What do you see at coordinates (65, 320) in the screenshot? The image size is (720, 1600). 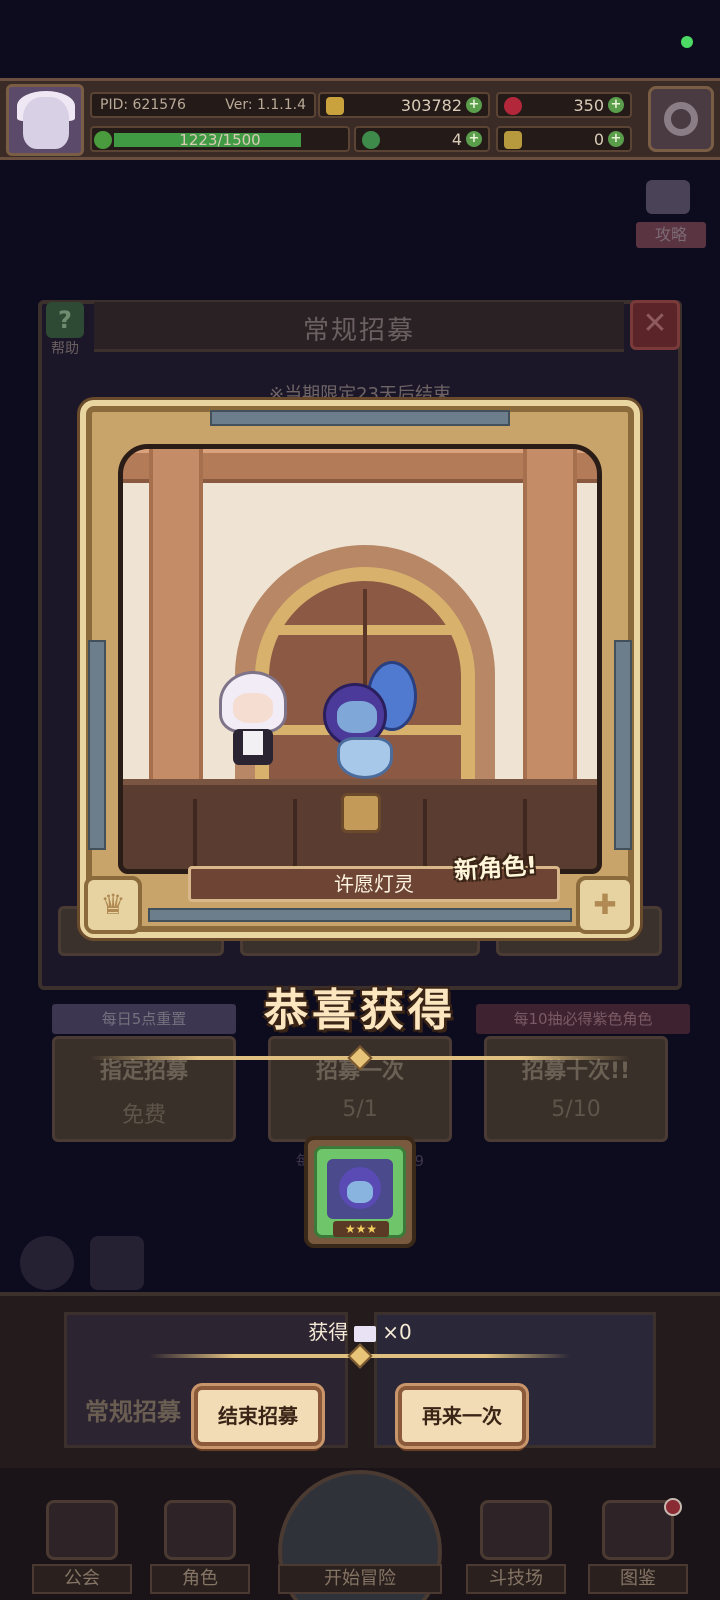 I see `question-icon: ?` at bounding box center [65, 320].